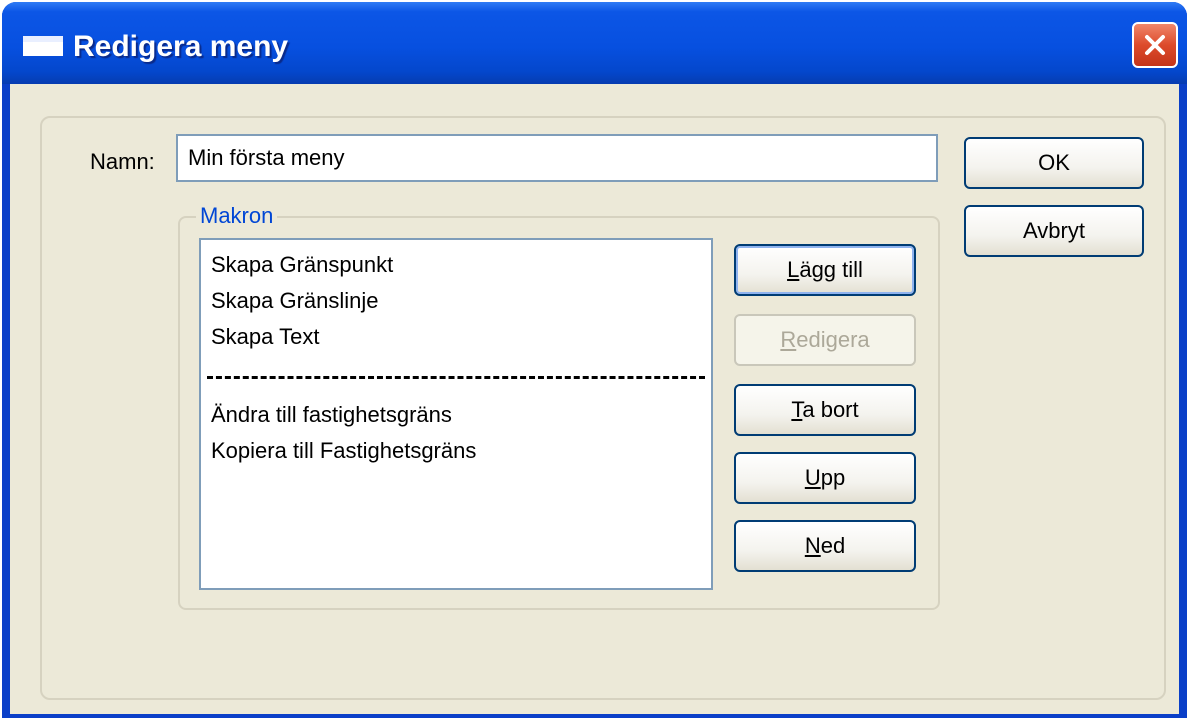  What do you see at coordinates (181, 46) in the screenshot?
I see `window-title: Redigera meny` at bounding box center [181, 46].